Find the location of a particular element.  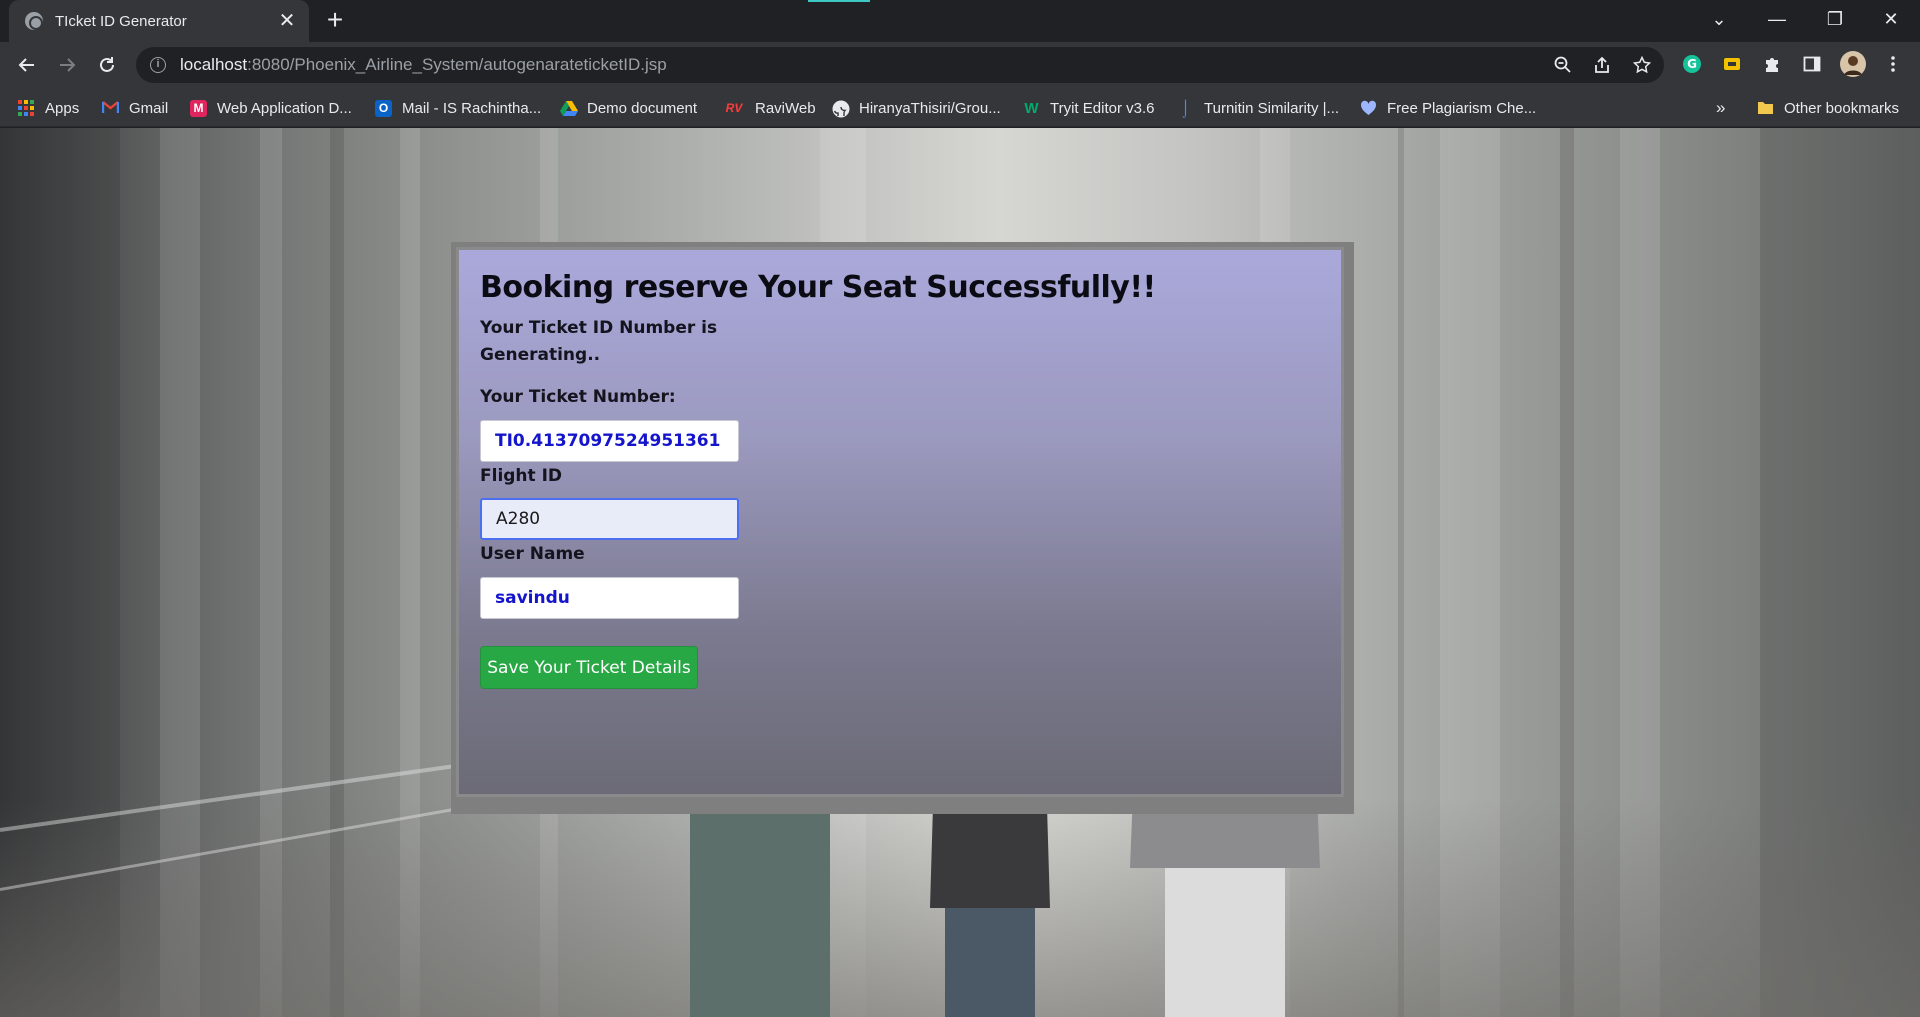

reload-icon is located at coordinates (107, 64).